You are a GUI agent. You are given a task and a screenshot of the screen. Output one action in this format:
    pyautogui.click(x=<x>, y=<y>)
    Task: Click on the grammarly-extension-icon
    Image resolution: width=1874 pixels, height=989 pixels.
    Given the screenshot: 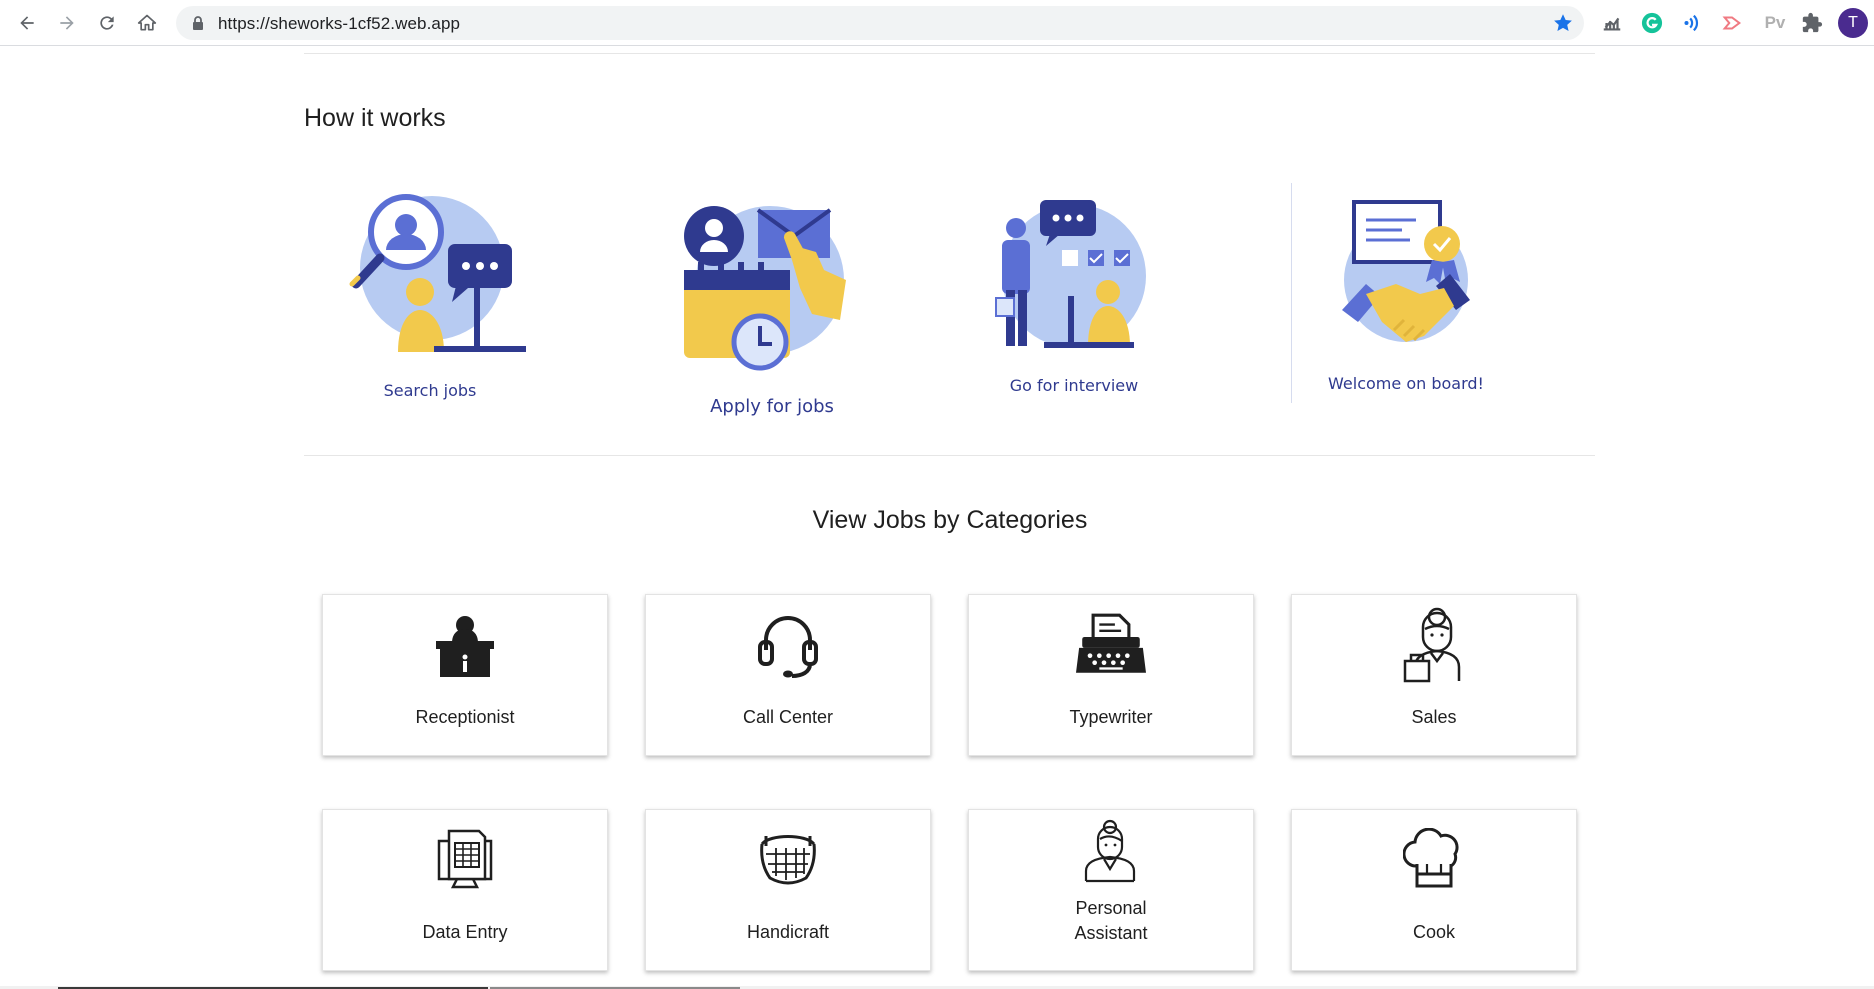 What is the action you would take?
    pyautogui.click(x=1652, y=23)
    